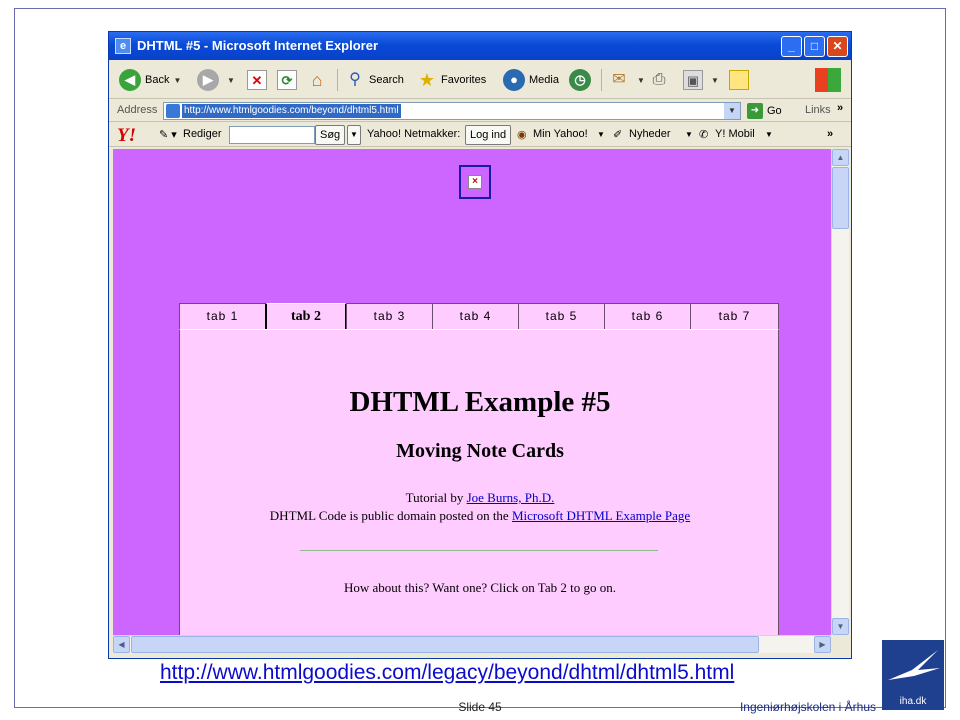  What do you see at coordinates (355, 79) in the screenshot?
I see `search-icon: ⚲` at bounding box center [355, 79].